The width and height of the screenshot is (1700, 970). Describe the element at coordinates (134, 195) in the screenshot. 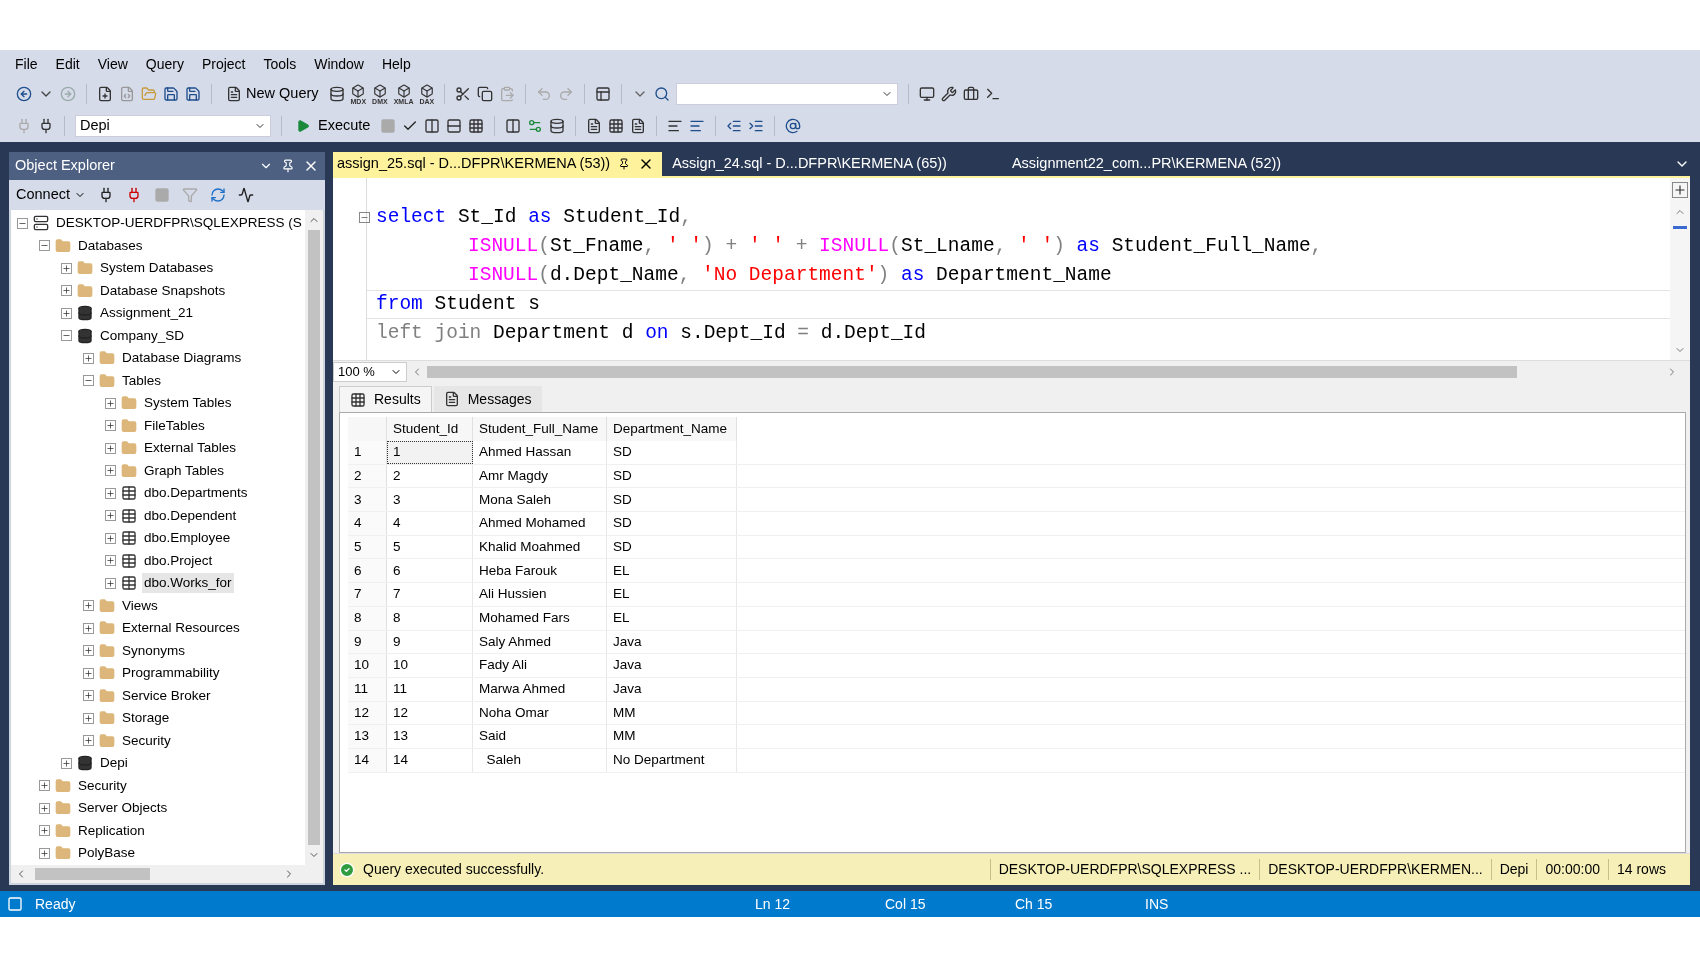

I see `disconnect-icon` at that location.